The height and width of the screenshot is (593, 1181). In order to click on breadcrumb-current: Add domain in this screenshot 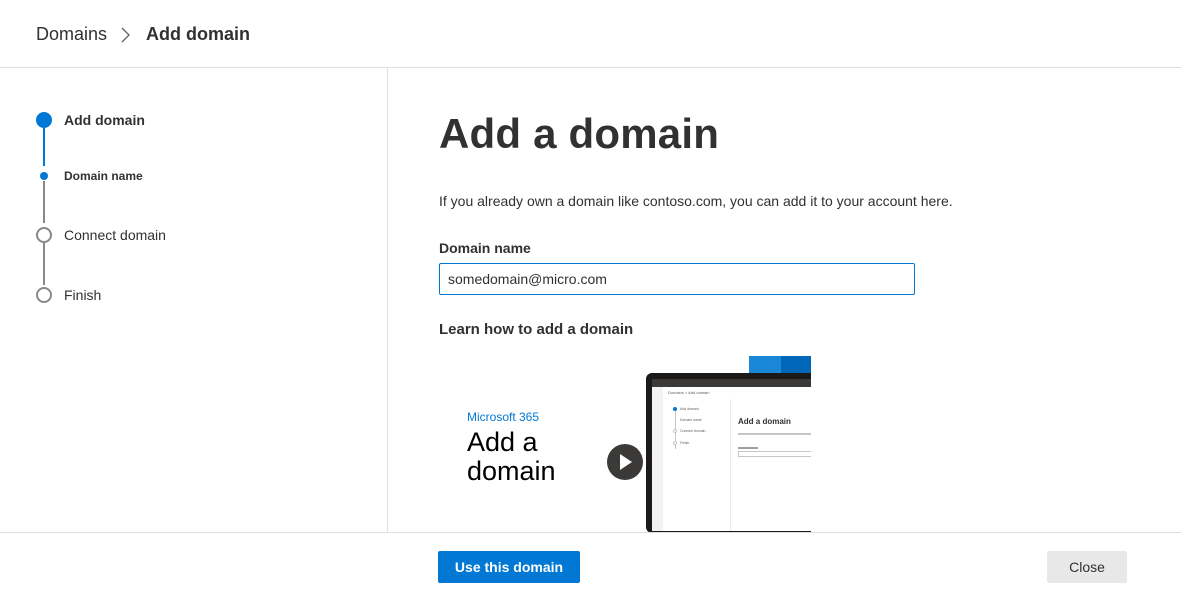, I will do `click(198, 34)`.